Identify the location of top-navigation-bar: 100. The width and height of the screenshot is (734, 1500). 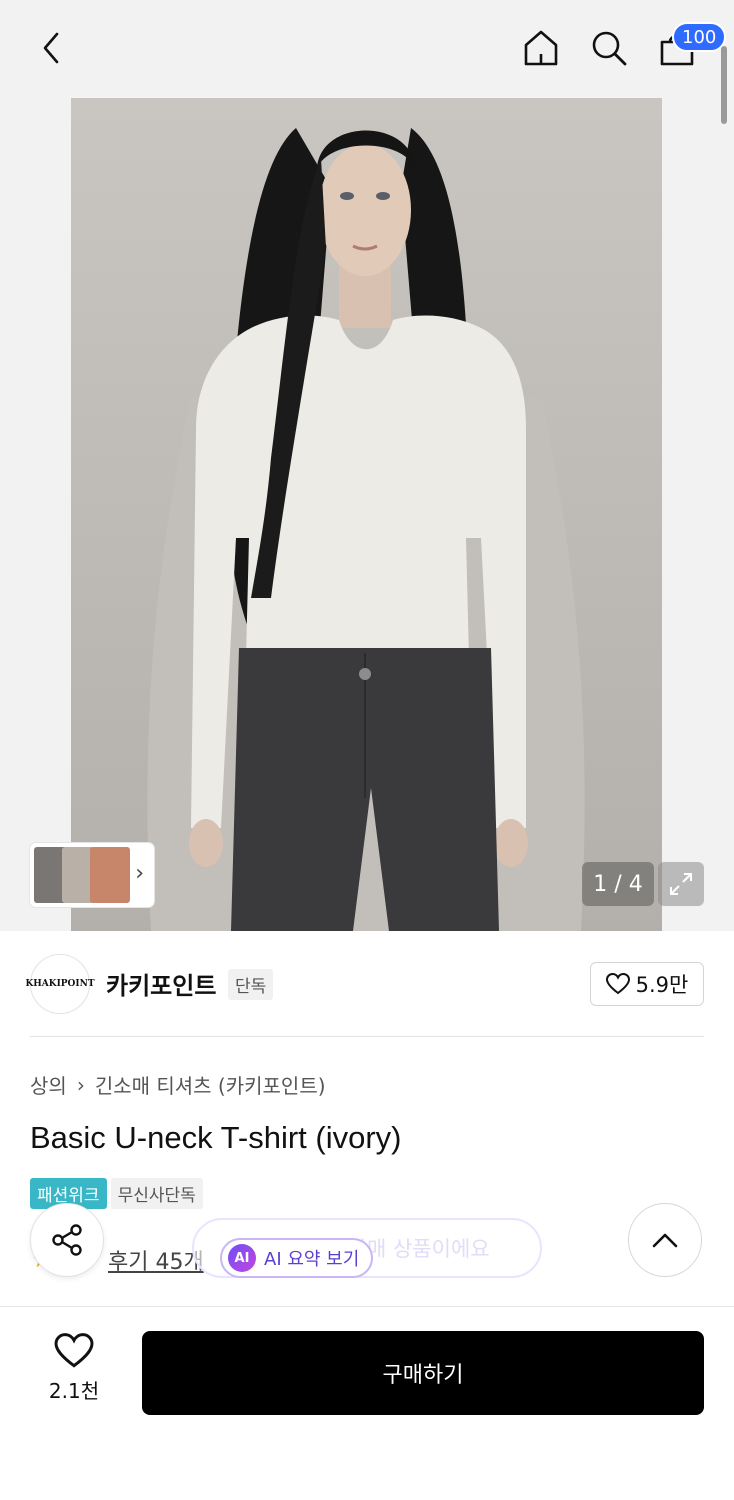
(367, 49).